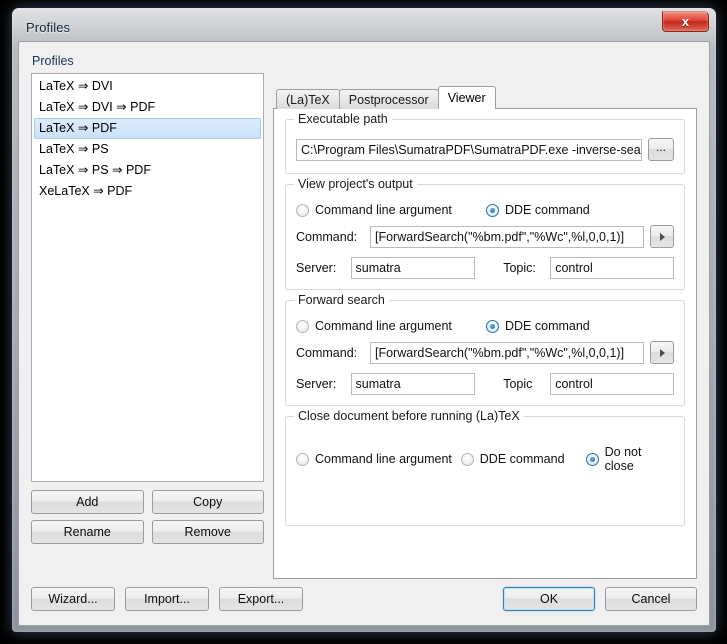 The width and height of the screenshot is (727, 644). I want to click on profiles-list-label: Profiles, so click(53, 61).